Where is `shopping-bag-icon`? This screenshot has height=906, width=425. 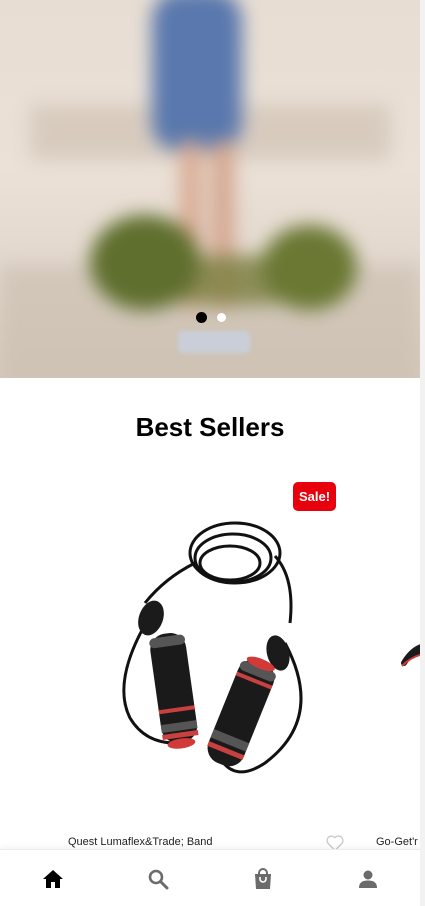
shopping-bag-icon is located at coordinates (262, 878).